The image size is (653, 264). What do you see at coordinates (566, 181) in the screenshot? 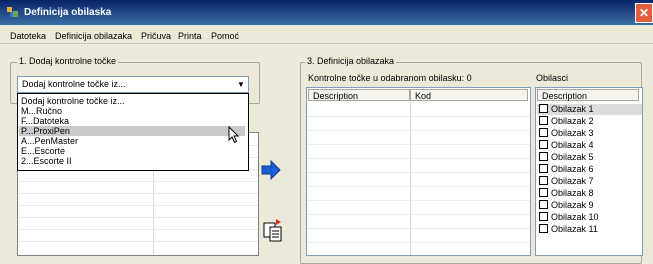
I see `tour-item: Obilazak 7` at bounding box center [566, 181].